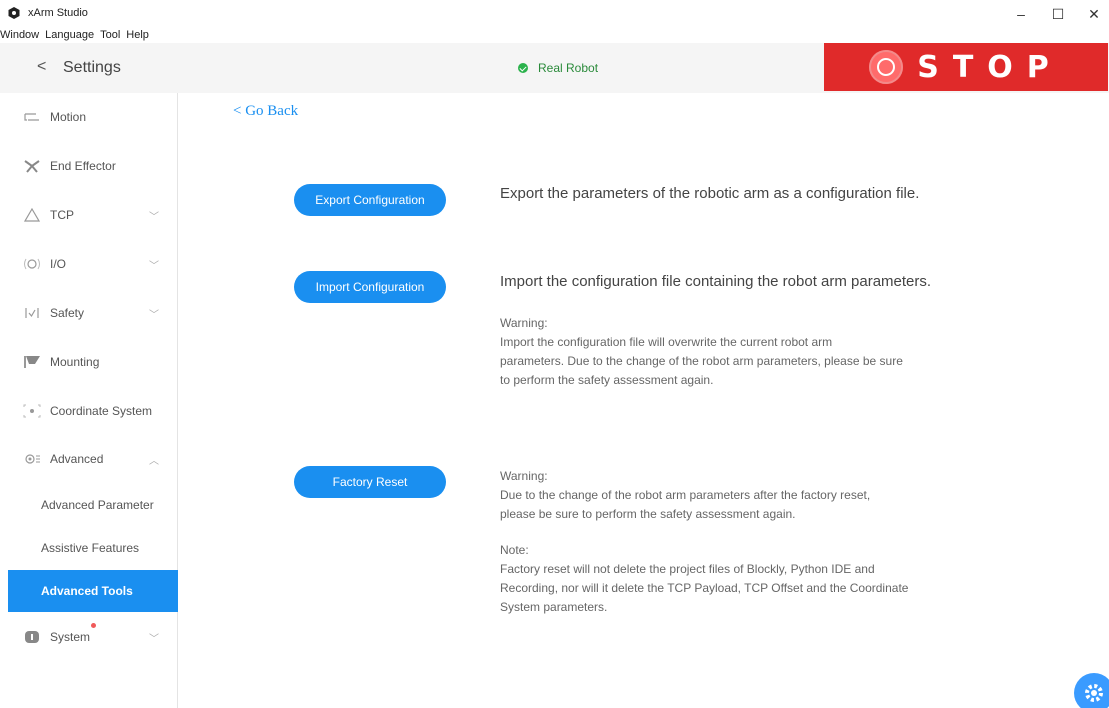  Describe the element at coordinates (370, 200) in the screenshot. I see `export-configuration-button: Export Configuration` at that location.